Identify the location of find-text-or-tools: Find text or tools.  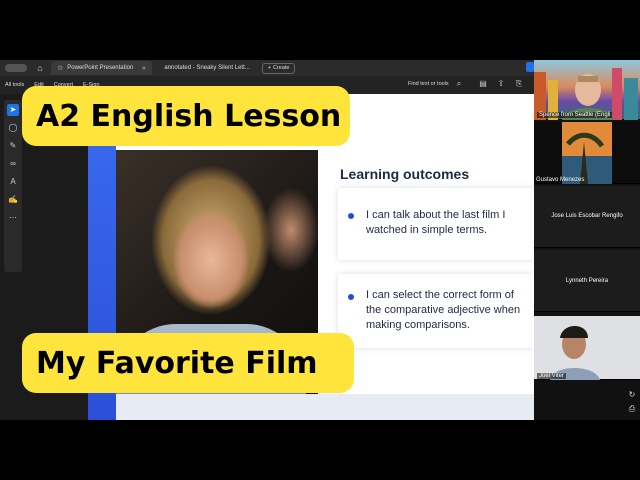
(428, 84).